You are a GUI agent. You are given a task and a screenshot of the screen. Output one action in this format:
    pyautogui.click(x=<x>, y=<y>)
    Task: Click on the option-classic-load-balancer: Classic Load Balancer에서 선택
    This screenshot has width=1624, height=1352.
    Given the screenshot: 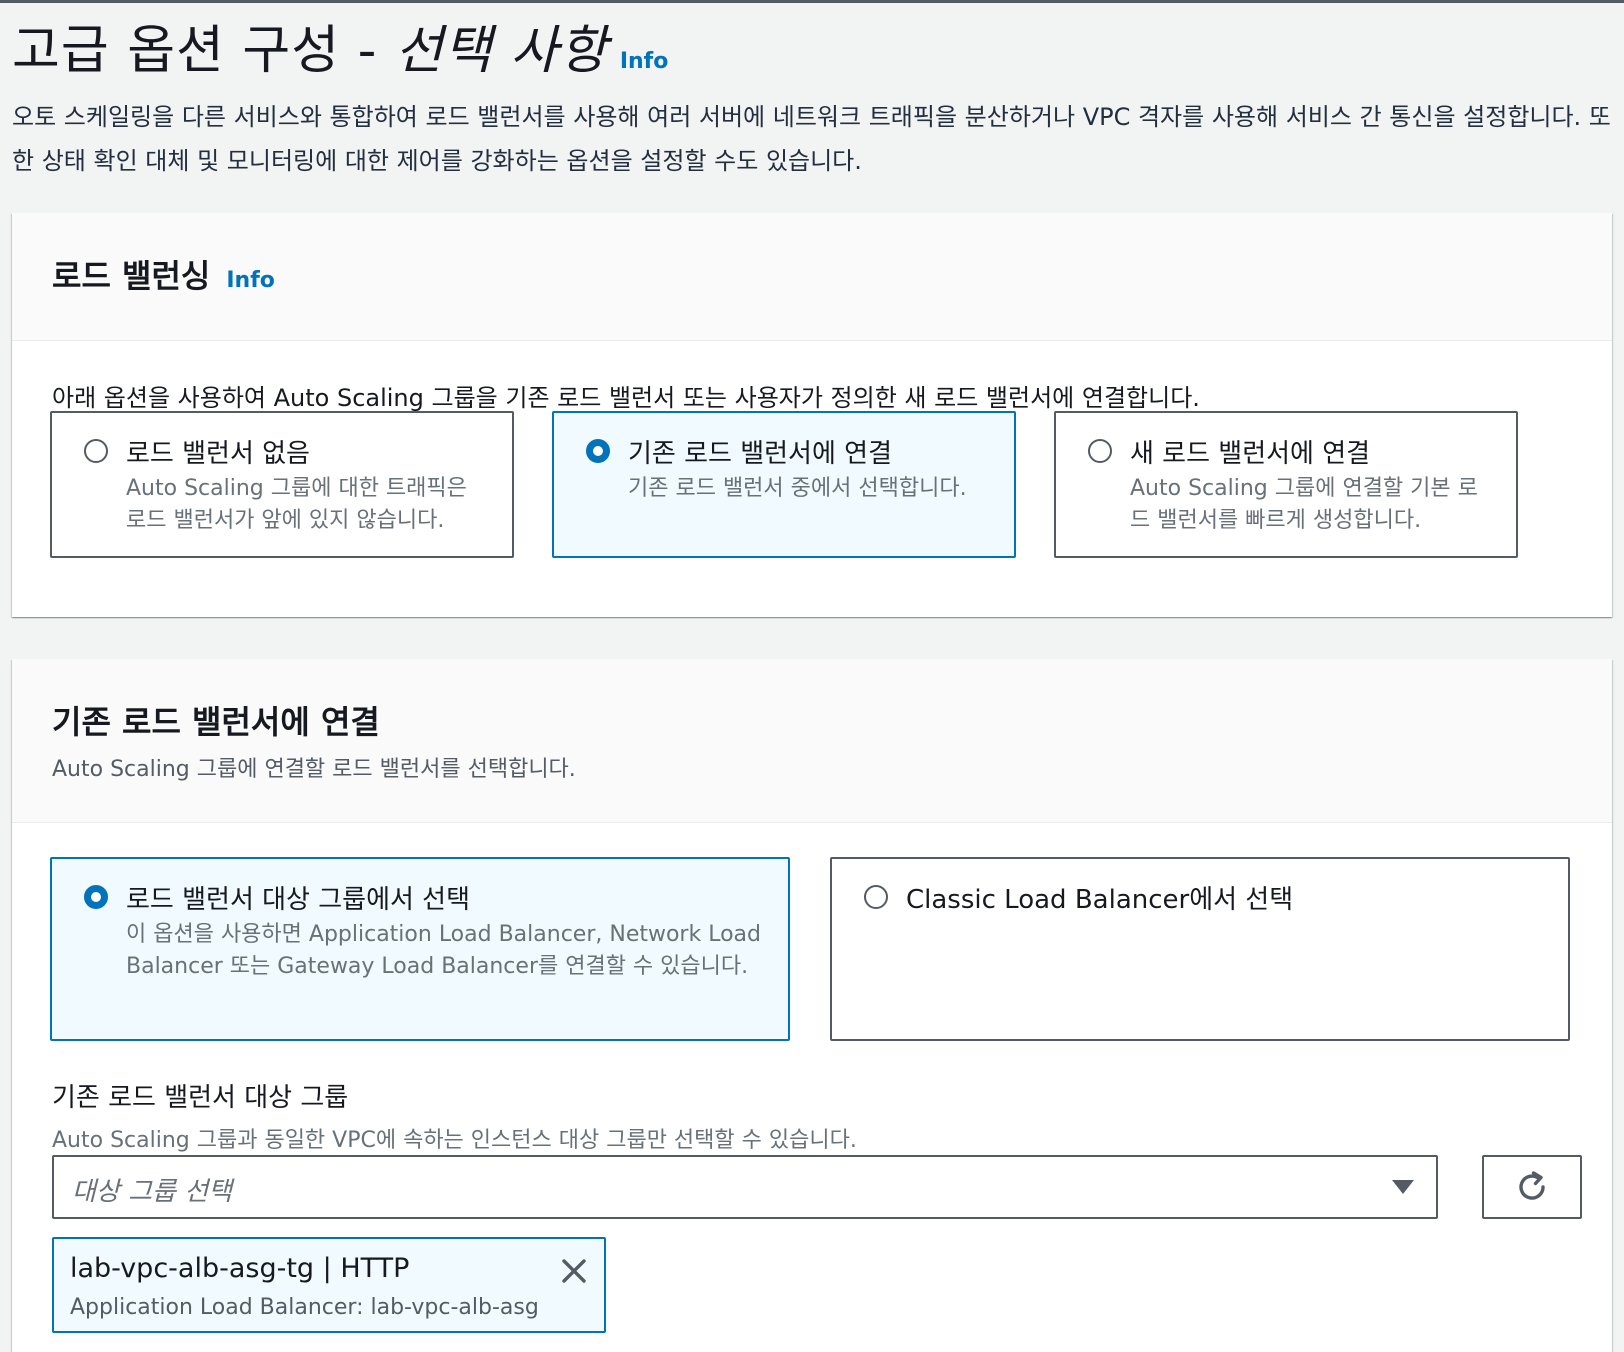 What is the action you would take?
    pyautogui.click(x=1200, y=949)
    